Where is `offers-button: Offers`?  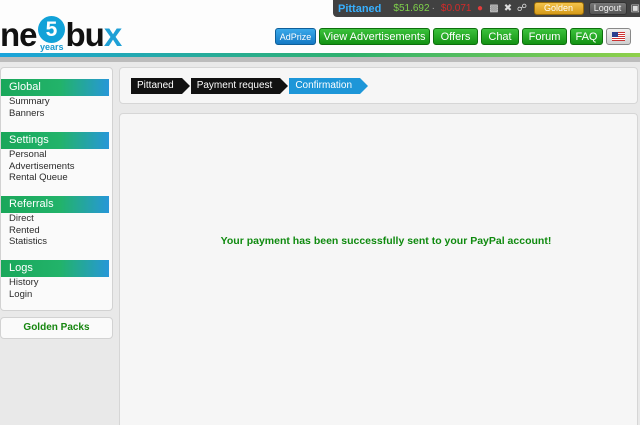 offers-button: Offers is located at coordinates (455, 36).